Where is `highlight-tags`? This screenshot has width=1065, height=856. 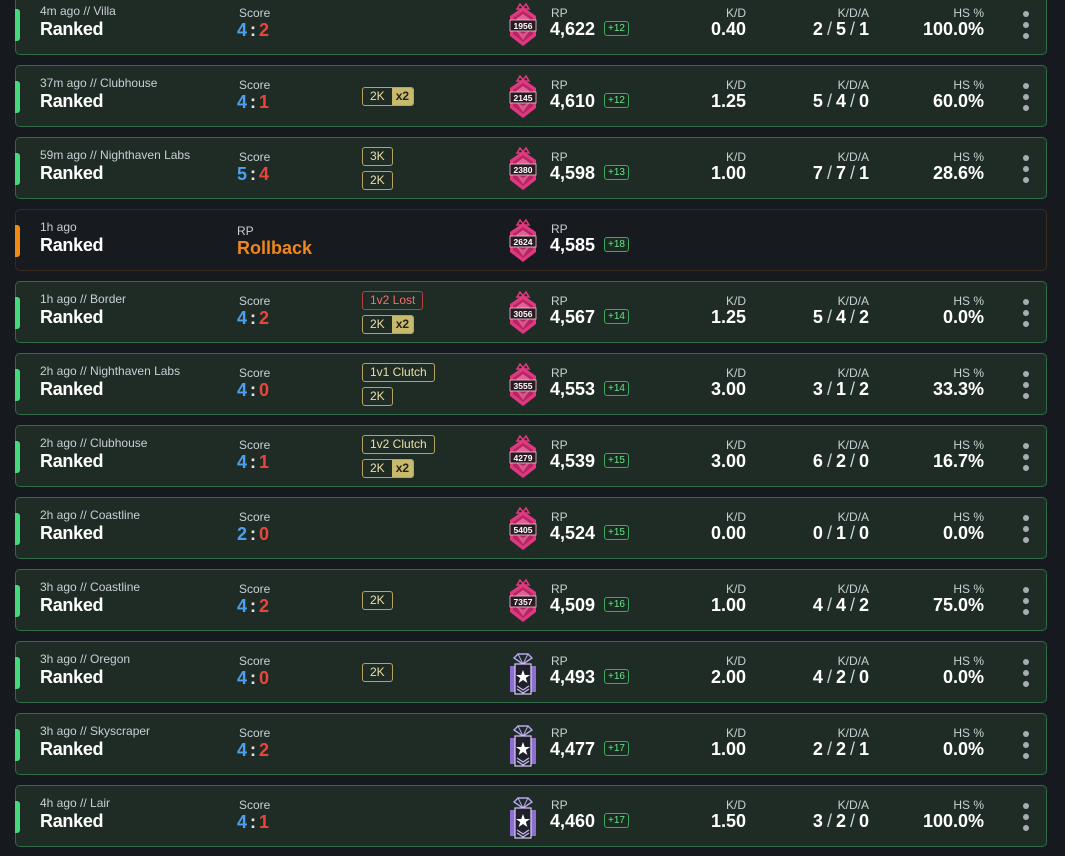 highlight-tags is located at coordinates (422, 816).